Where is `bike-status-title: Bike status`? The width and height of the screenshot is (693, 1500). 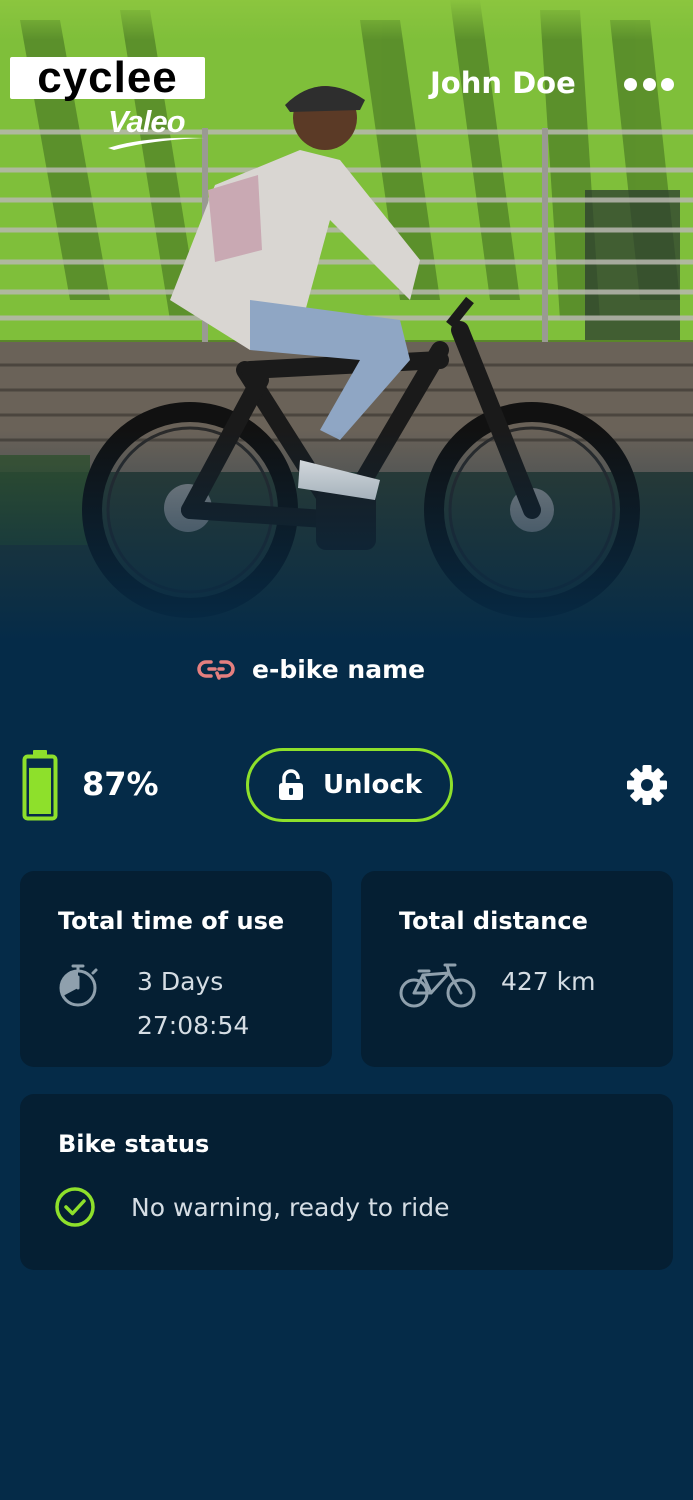
bike-status-title: Bike status is located at coordinates (134, 1144).